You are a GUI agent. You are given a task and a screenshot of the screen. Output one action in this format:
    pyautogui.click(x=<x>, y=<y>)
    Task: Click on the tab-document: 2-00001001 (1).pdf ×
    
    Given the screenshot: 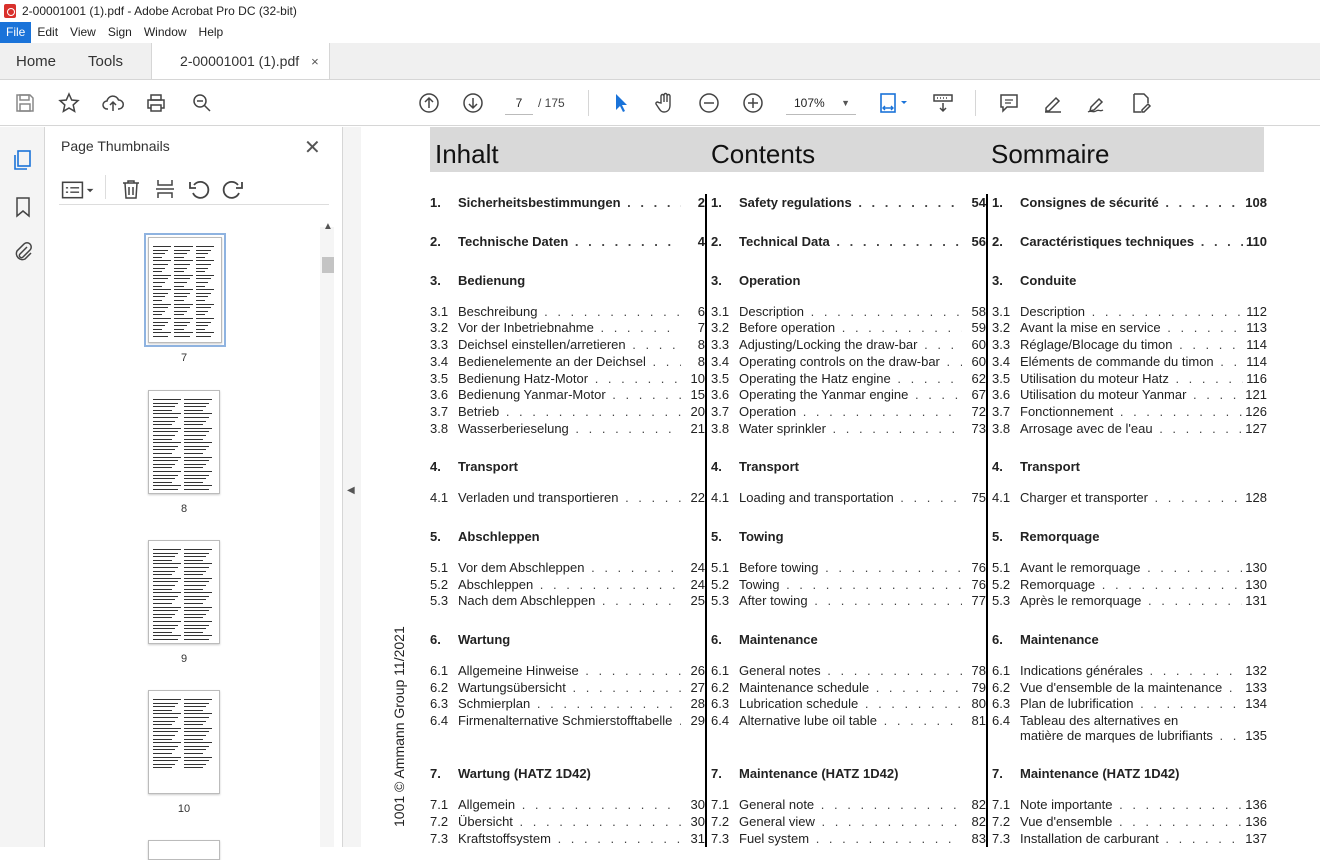 What is the action you would take?
    pyautogui.click(x=240, y=61)
    